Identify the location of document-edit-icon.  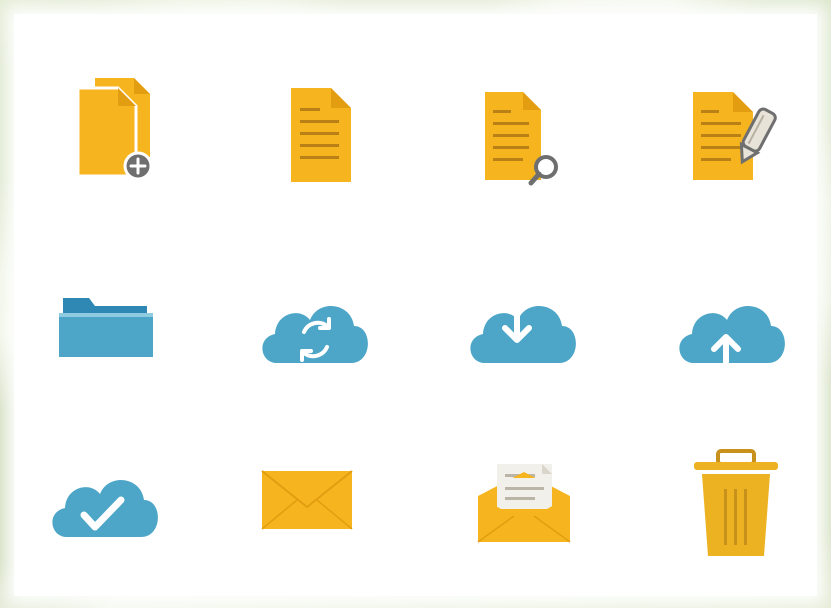
(737, 126).